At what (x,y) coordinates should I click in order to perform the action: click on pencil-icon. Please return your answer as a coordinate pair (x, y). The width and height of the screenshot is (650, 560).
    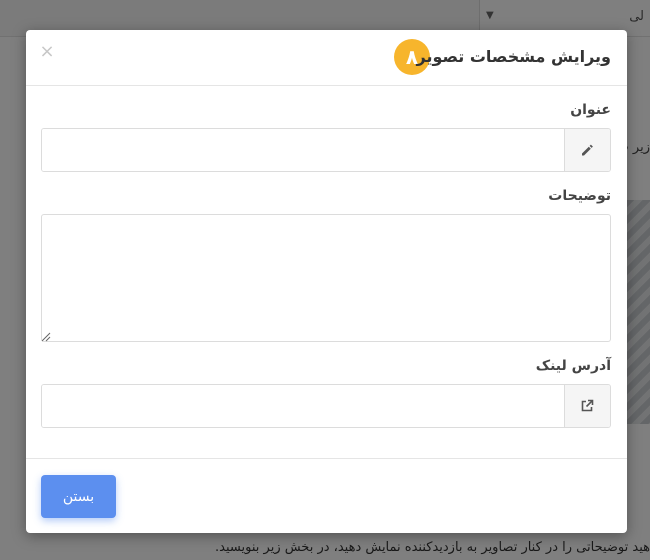
    Looking at the image, I should click on (587, 150).